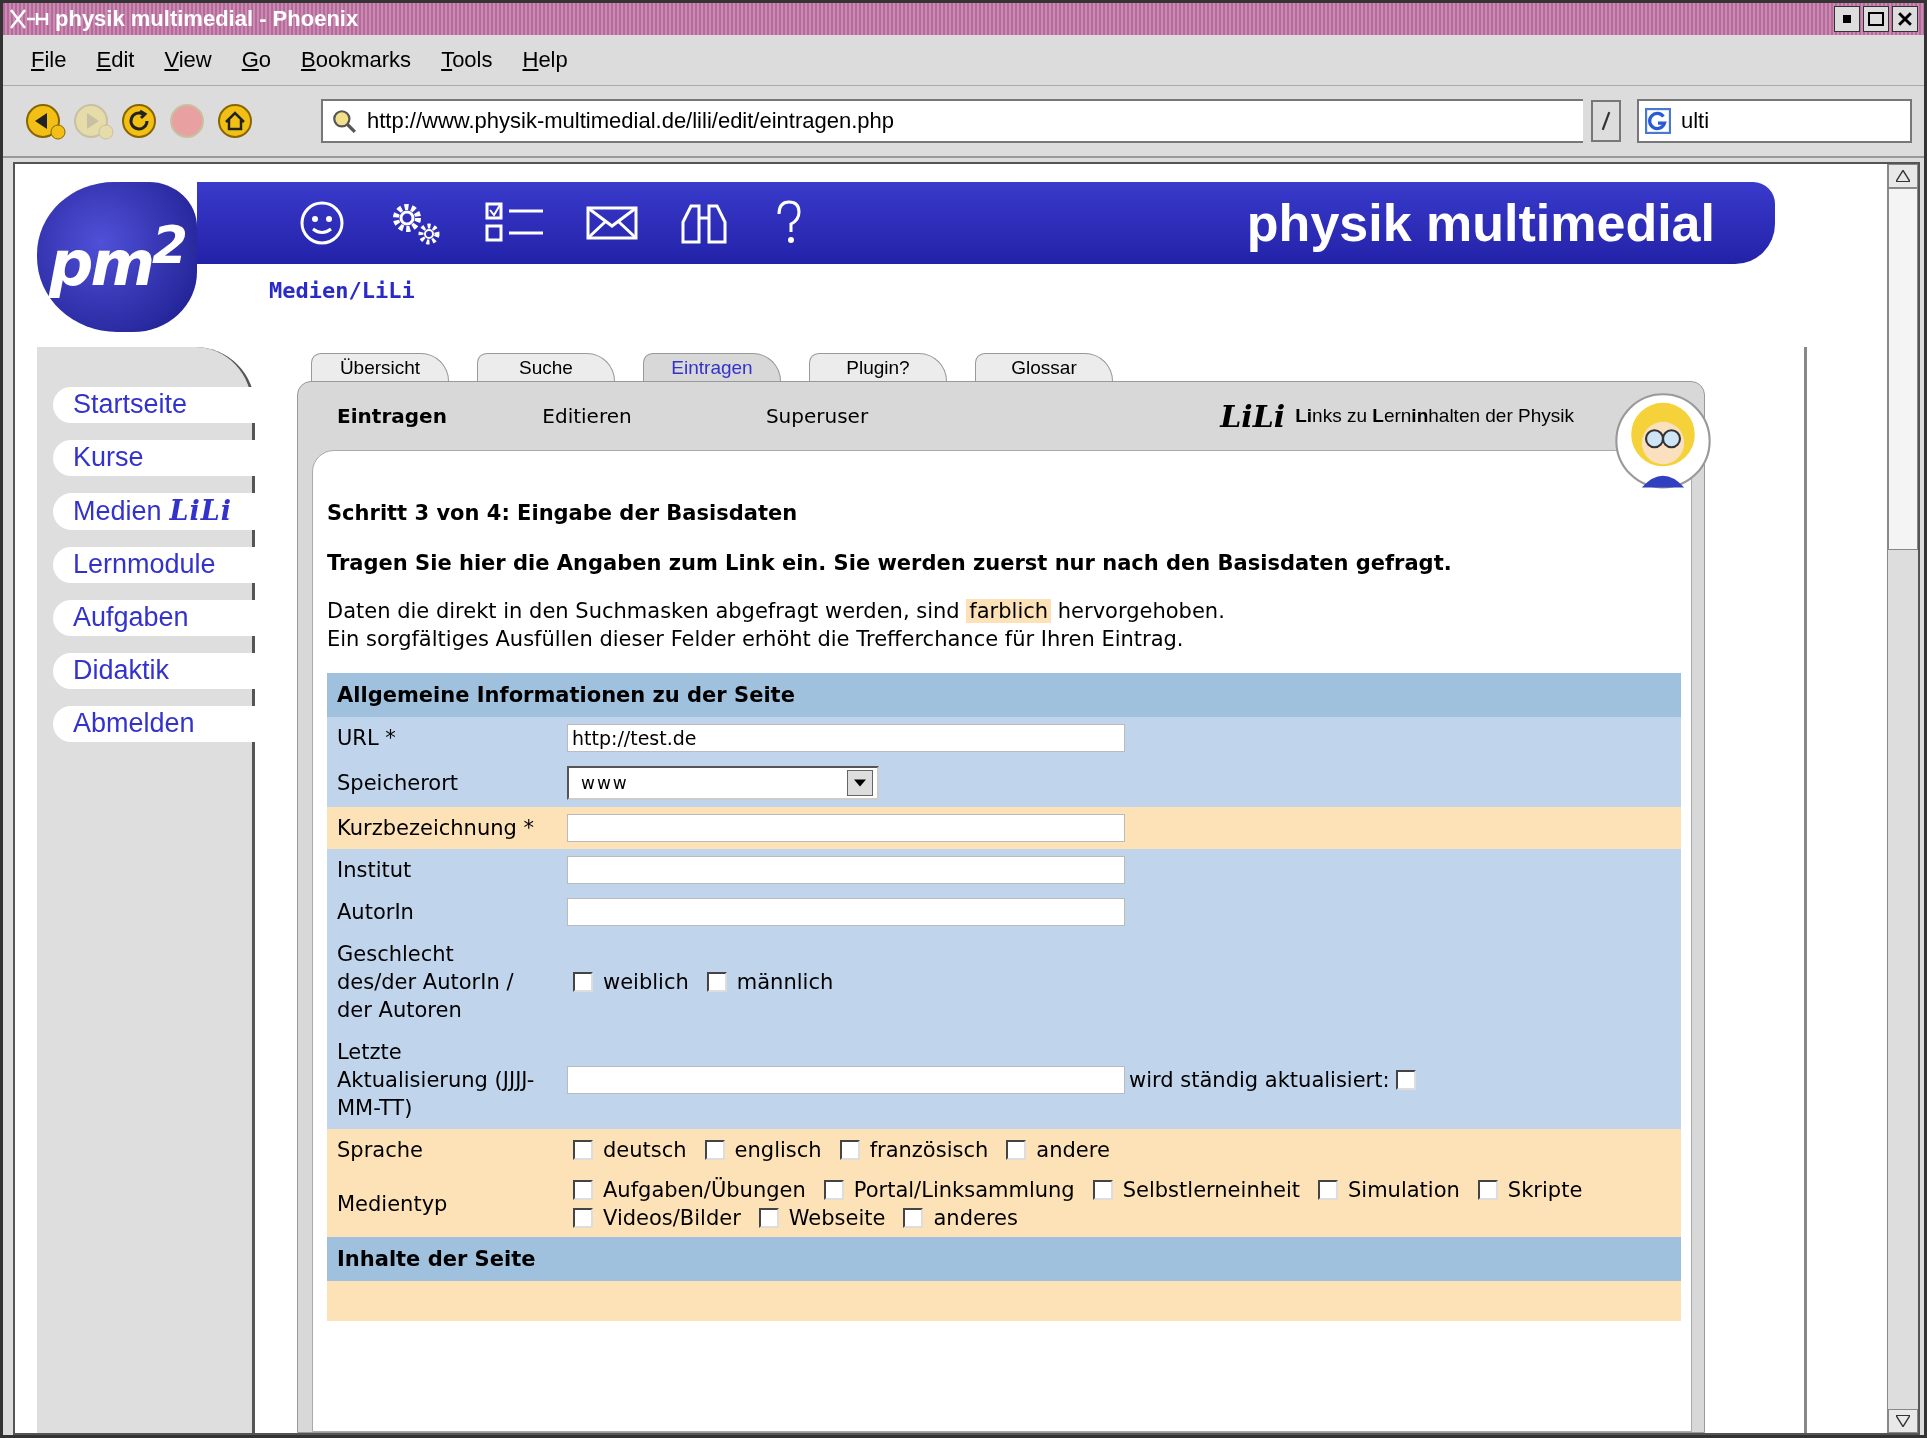 This screenshot has width=1927, height=1438. Describe the element at coordinates (1903, 176) in the screenshot. I see `scroll-up-icon` at that location.